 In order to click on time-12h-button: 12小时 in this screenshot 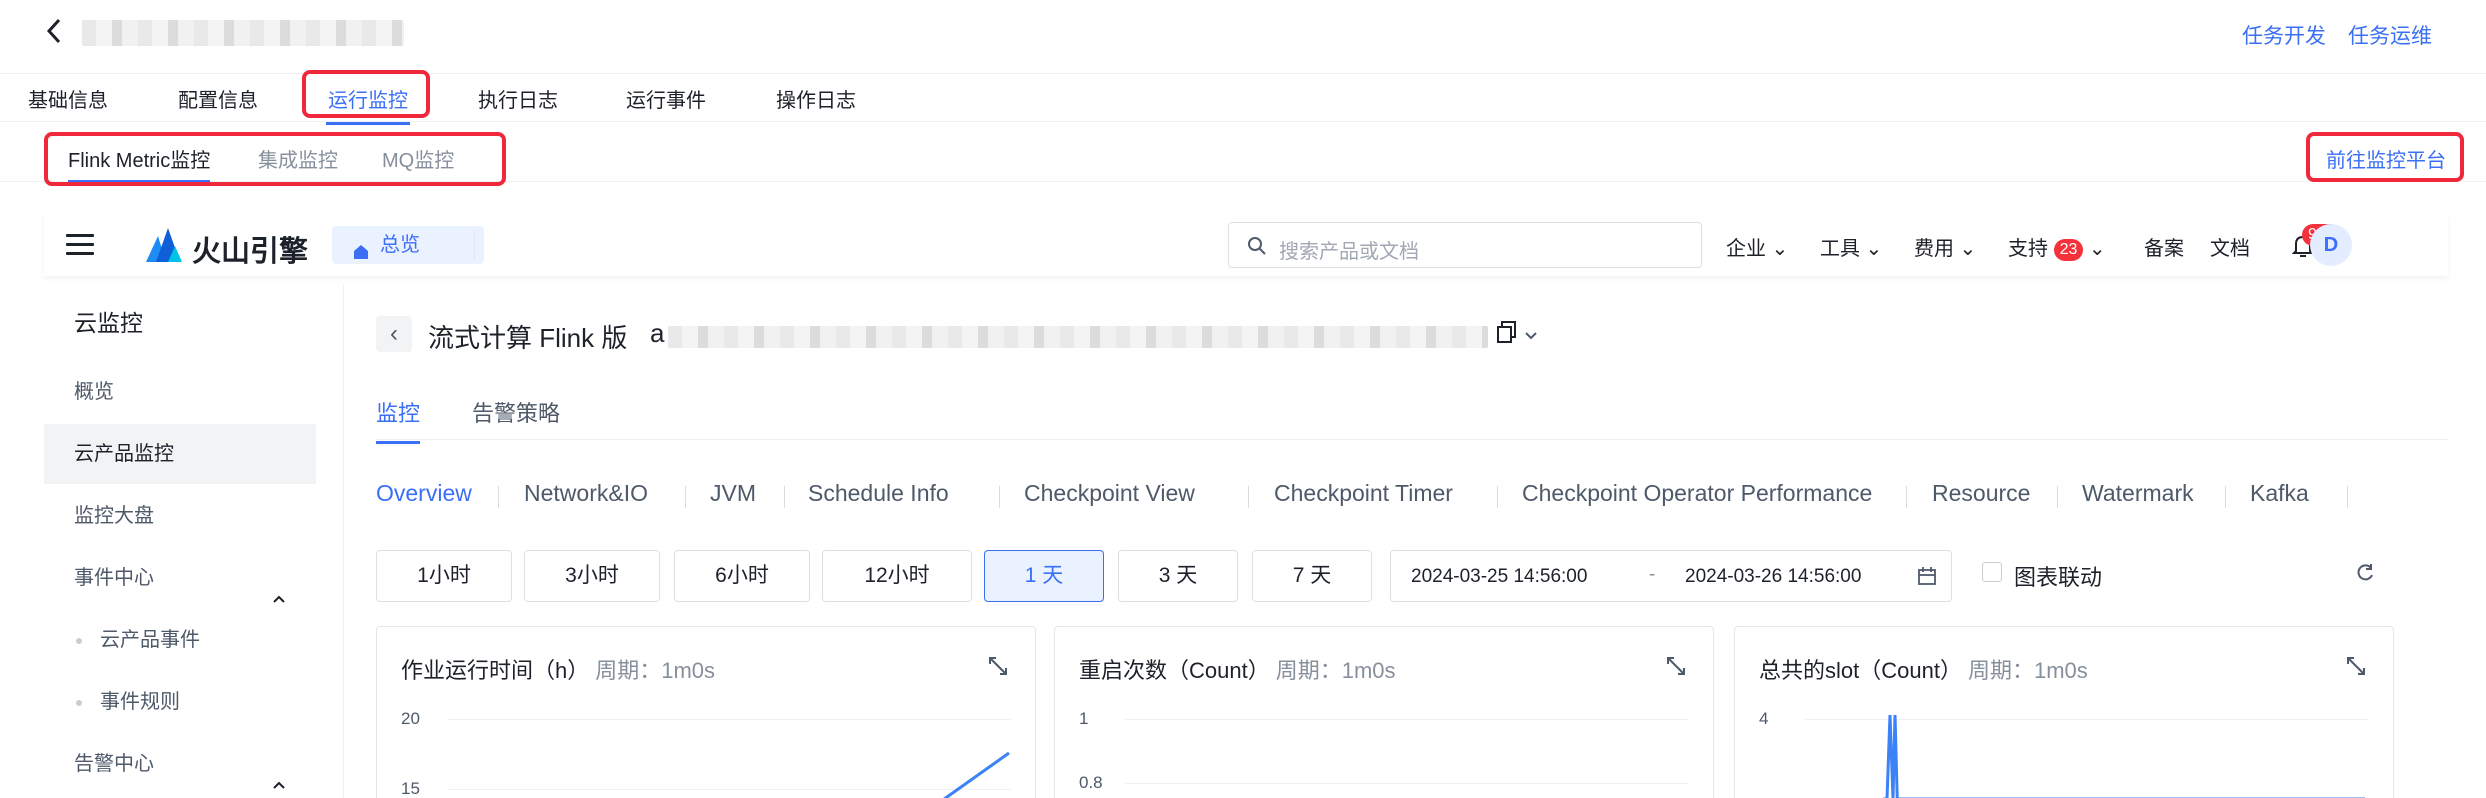, I will do `click(897, 576)`.